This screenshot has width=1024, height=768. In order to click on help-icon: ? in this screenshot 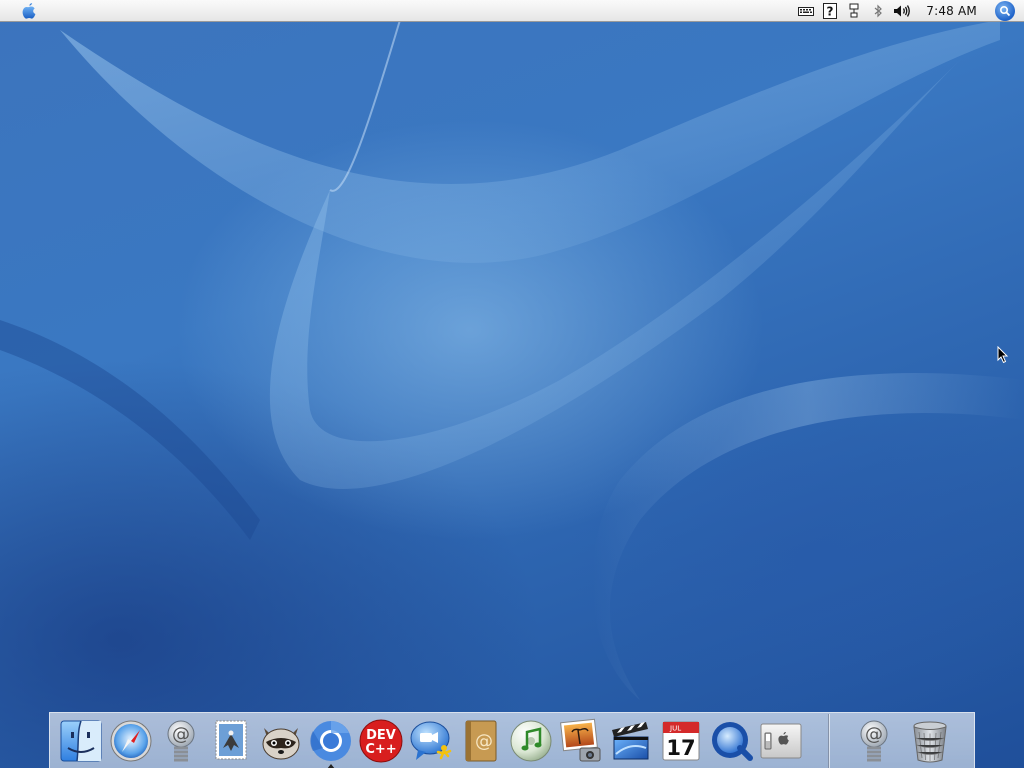, I will do `click(830, 11)`.